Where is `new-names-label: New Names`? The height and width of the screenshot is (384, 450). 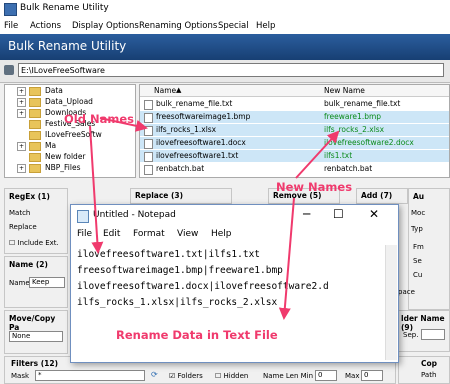
new-names-label: New Names is located at coordinates (314, 187).